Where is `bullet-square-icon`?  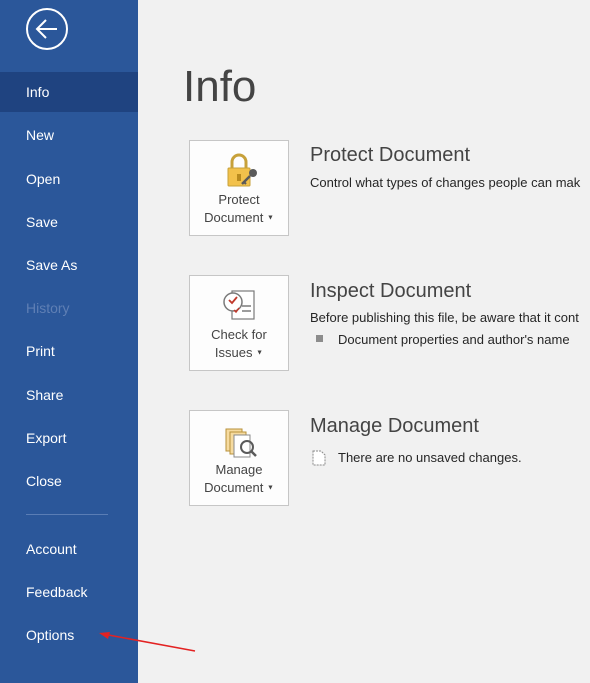
bullet-square-icon is located at coordinates (319, 338).